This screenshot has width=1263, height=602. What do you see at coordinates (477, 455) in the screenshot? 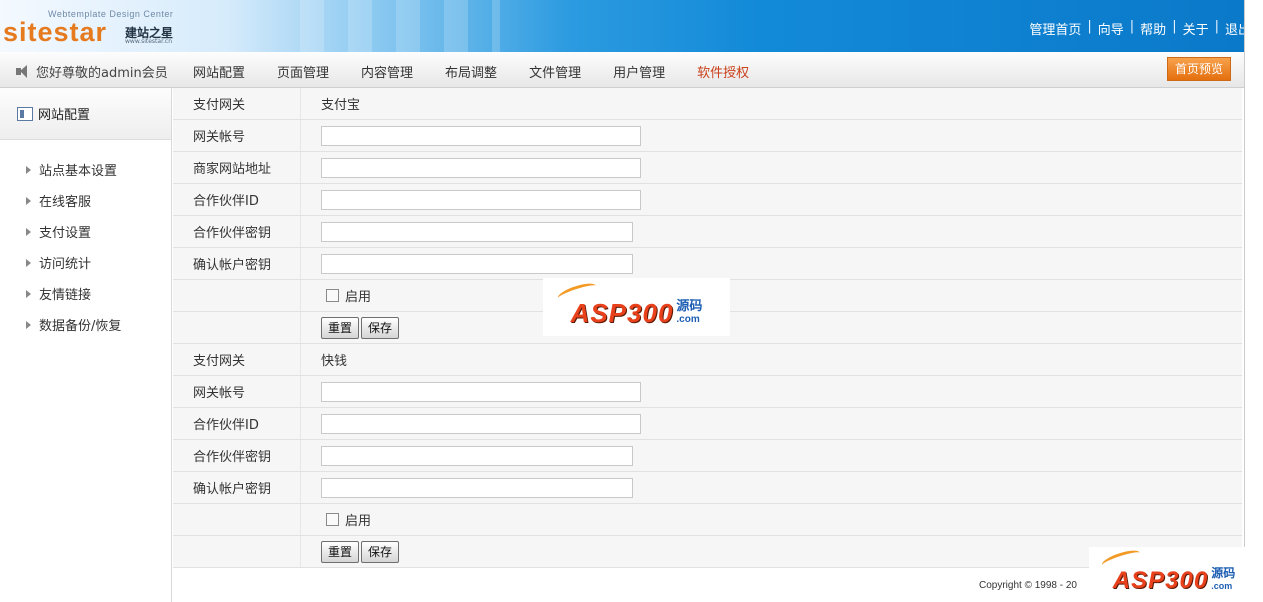
I see `kuaiqian-partner-key-input` at bounding box center [477, 455].